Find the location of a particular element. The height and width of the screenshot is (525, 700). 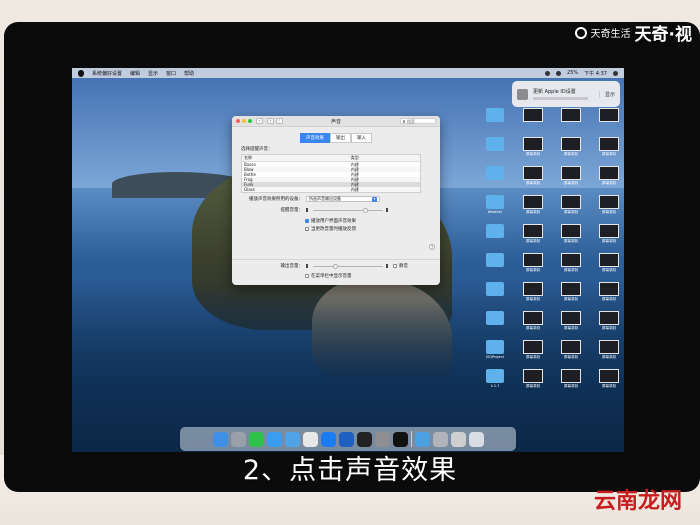

file-thumbnail is located at coordinates (571, 289).